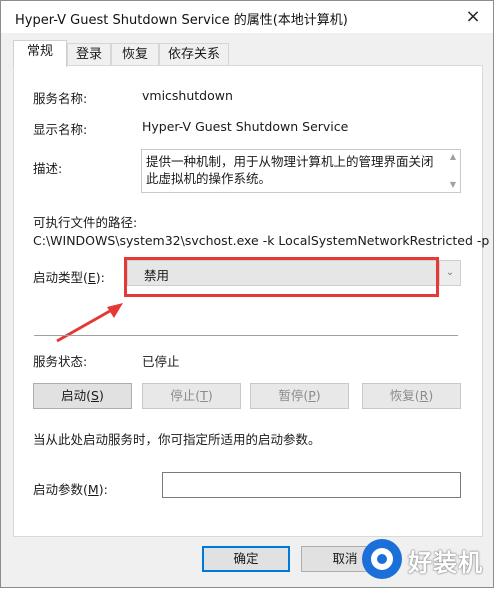 The width and height of the screenshot is (500, 590). Describe the element at coordinates (453, 184) in the screenshot. I see `scroll-down-icon: ▼` at that location.